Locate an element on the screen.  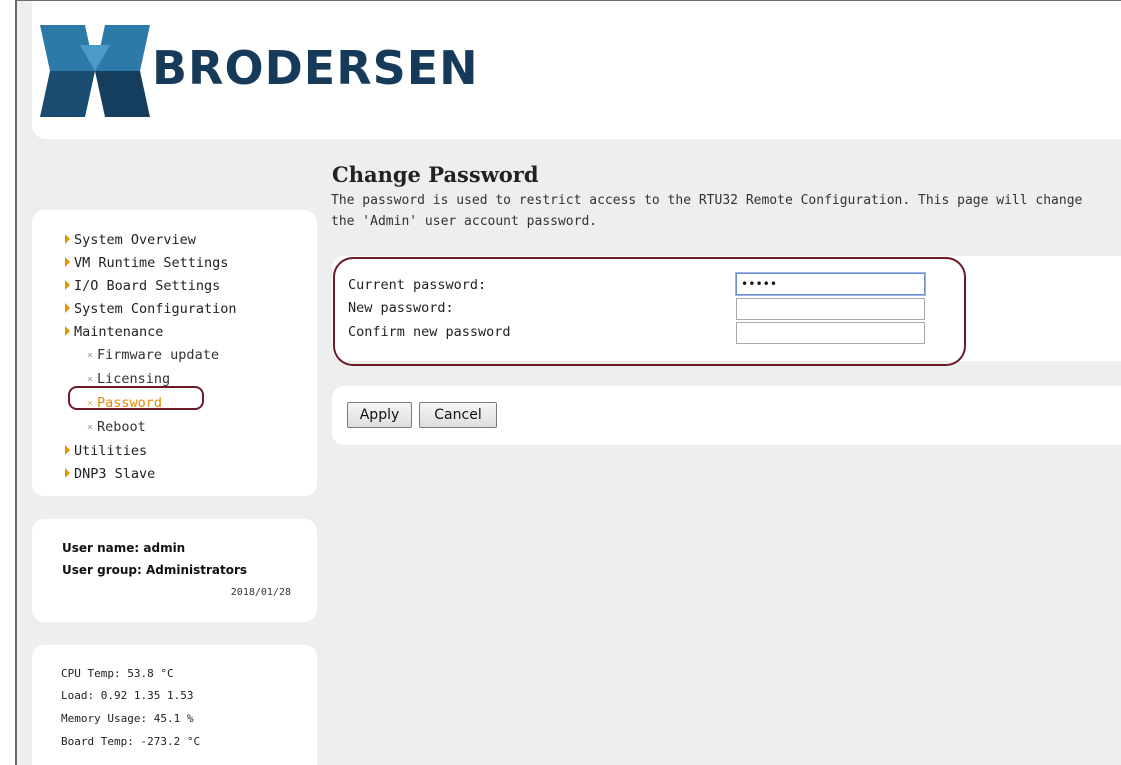
sidebar-item-label: Licensing is located at coordinates (134, 379).